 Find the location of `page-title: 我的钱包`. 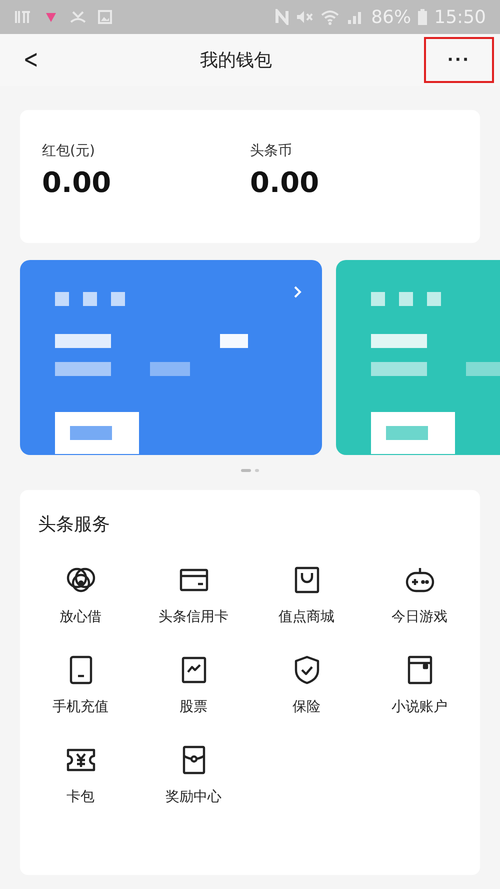

page-title: 我的钱包 is located at coordinates (236, 60).